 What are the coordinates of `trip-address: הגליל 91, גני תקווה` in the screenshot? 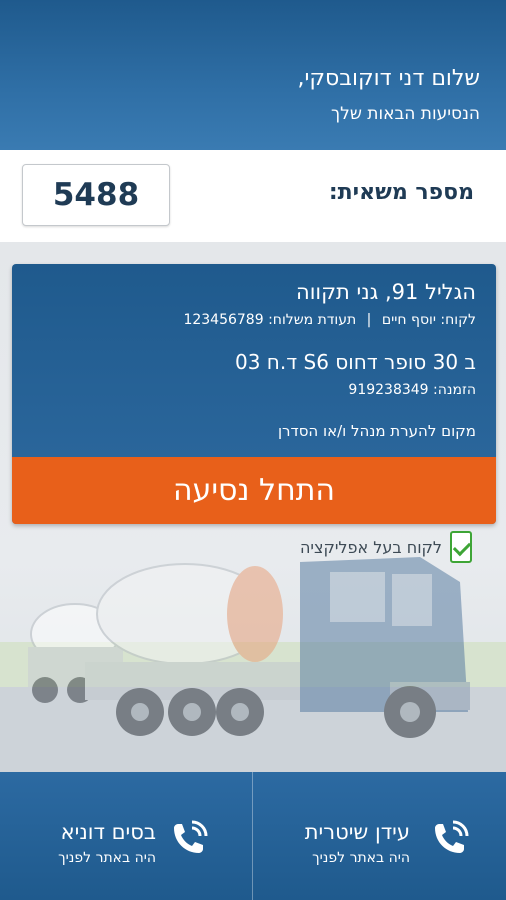 It's located at (385, 292).